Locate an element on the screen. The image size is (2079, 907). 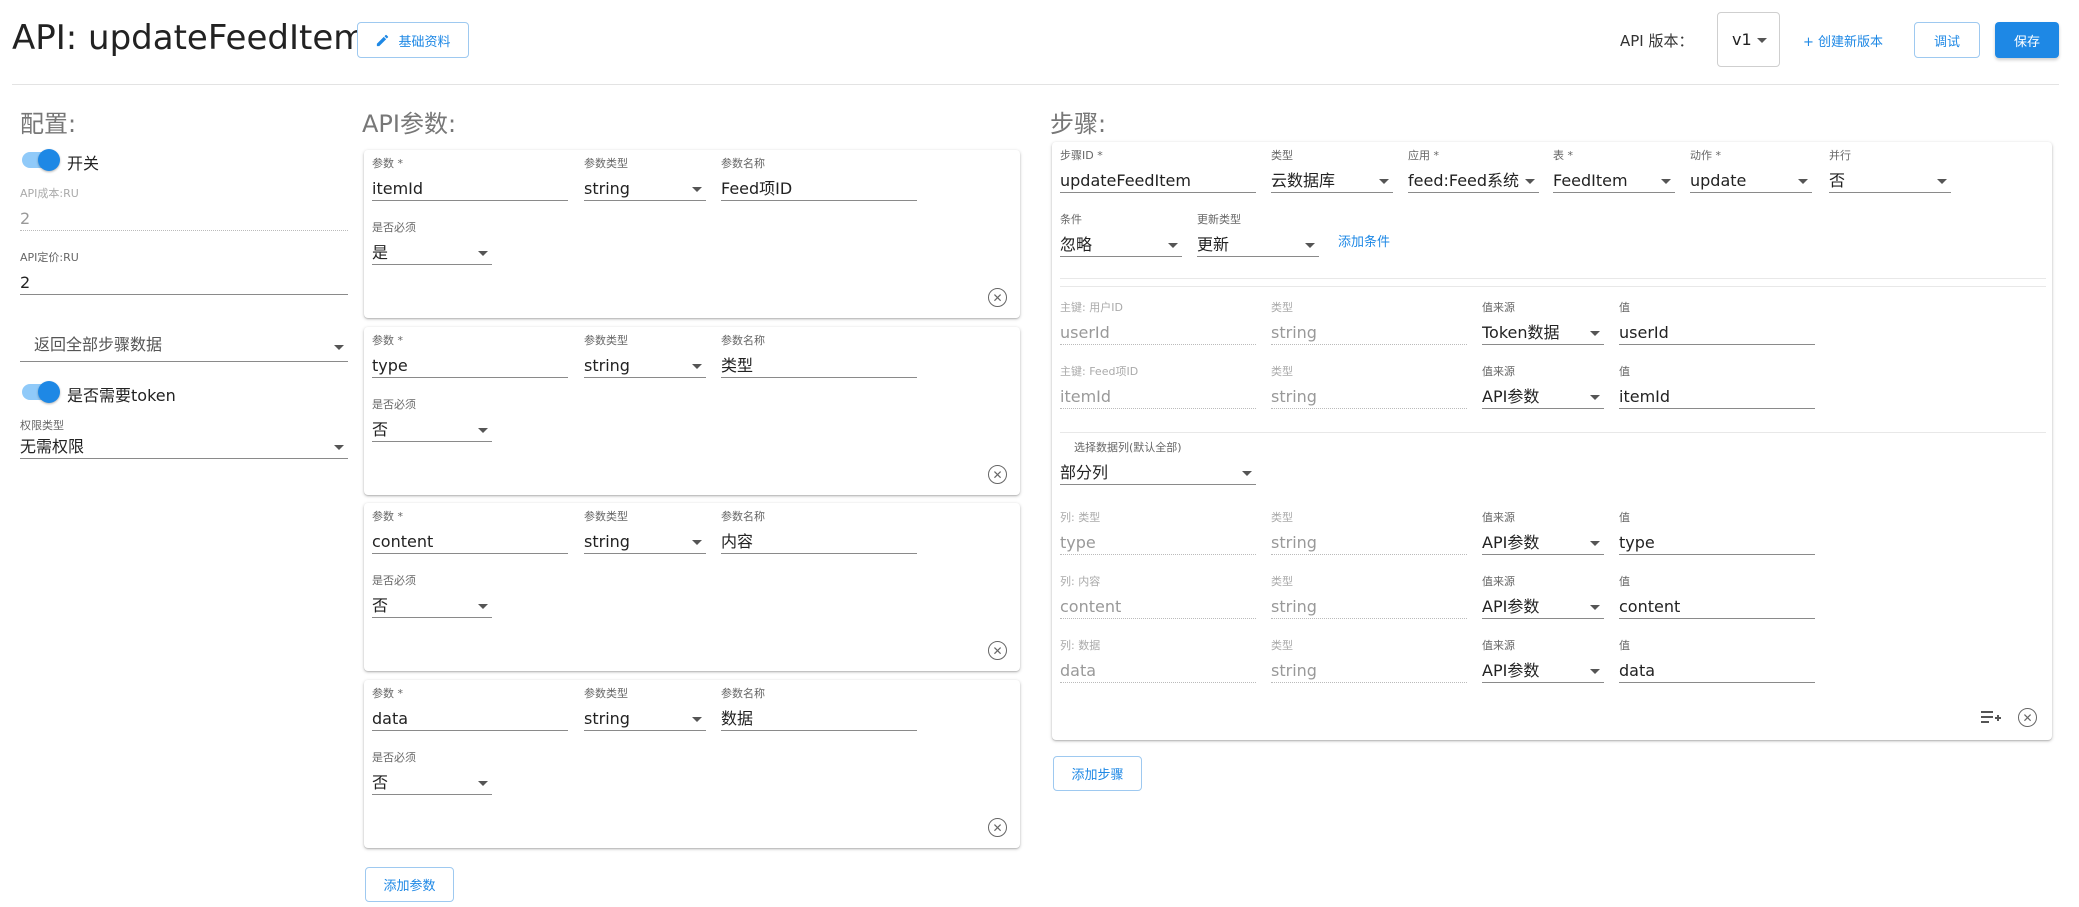
return-data-select: 返回全部步骤数据 is located at coordinates (184, 345).